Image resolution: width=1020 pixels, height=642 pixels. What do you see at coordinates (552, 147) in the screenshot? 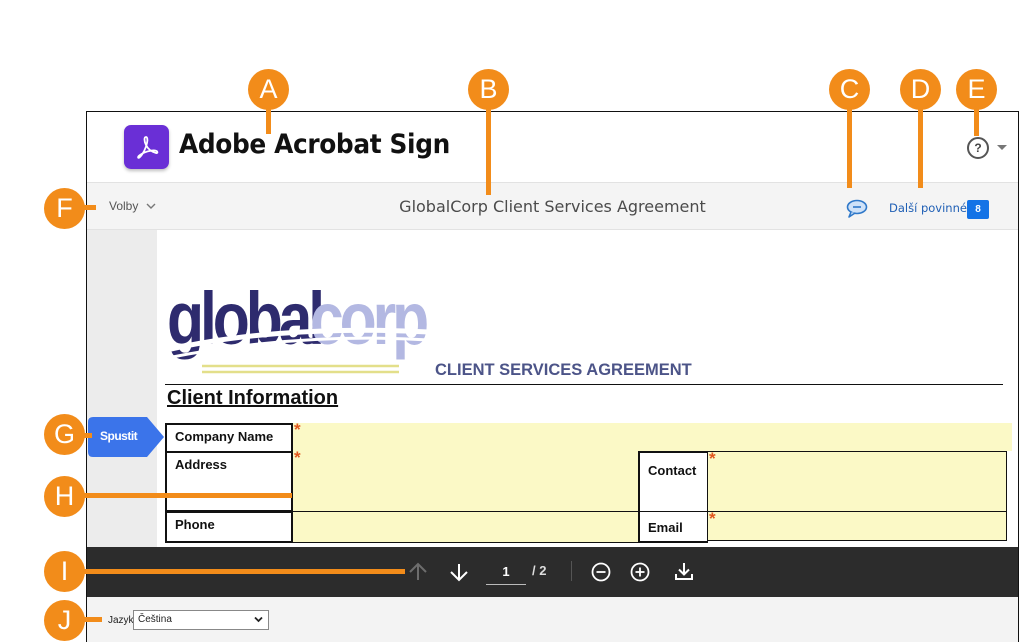
I see `app-header: Adobe Acrobat Sign ?` at bounding box center [552, 147].